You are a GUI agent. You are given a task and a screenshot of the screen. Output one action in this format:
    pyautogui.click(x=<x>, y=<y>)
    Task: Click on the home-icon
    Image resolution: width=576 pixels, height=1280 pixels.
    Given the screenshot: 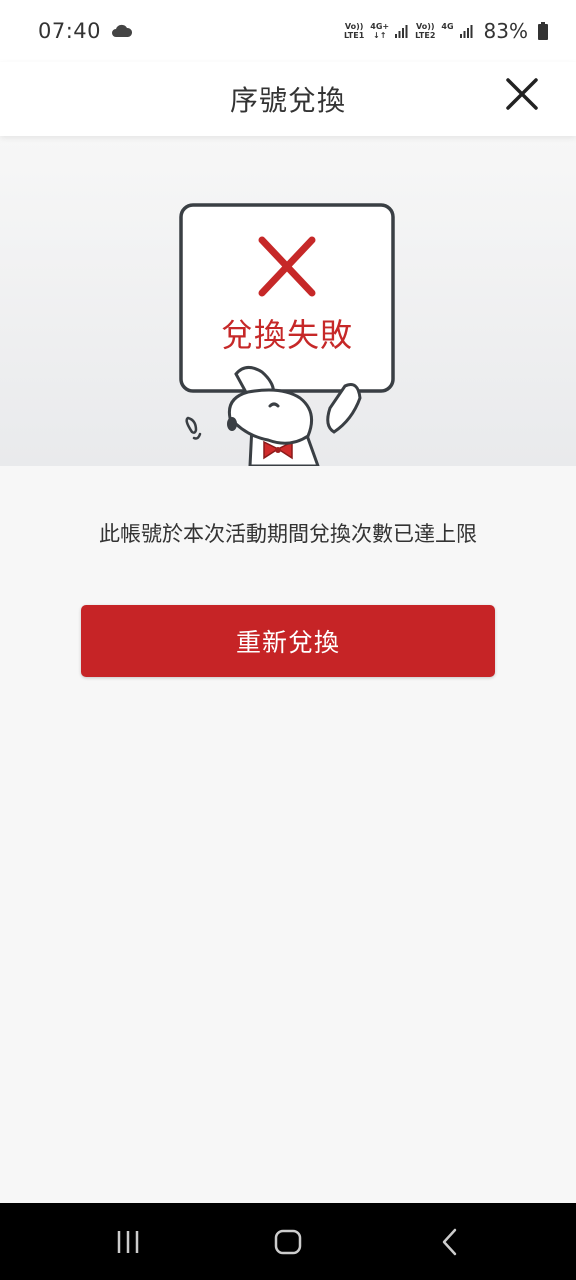 What is the action you would take?
    pyautogui.click(x=288, y=1242)
    